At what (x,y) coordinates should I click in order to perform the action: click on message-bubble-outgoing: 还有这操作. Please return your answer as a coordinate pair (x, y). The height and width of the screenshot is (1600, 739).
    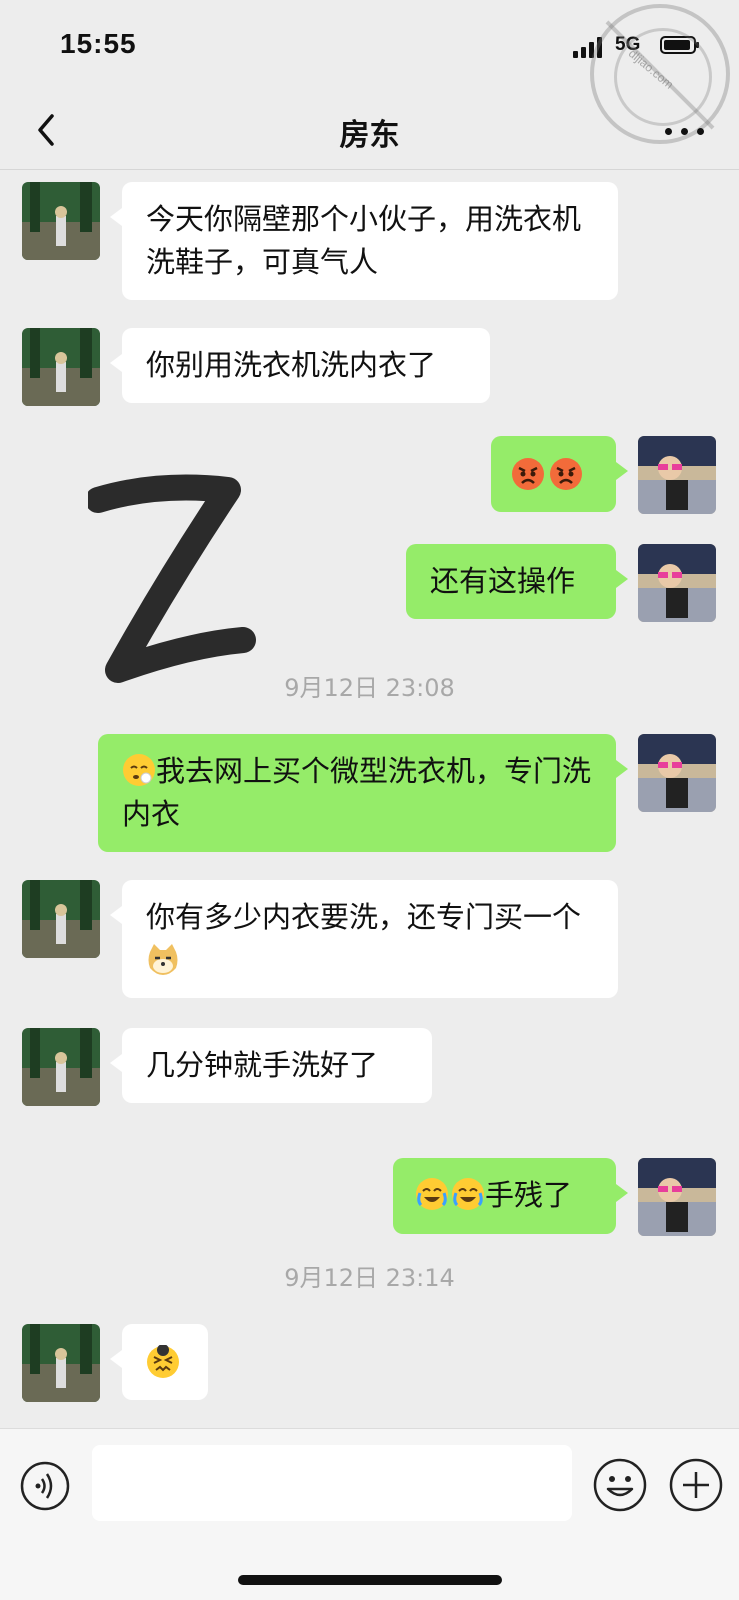
    Looking at the image, I should click on (517, 581).